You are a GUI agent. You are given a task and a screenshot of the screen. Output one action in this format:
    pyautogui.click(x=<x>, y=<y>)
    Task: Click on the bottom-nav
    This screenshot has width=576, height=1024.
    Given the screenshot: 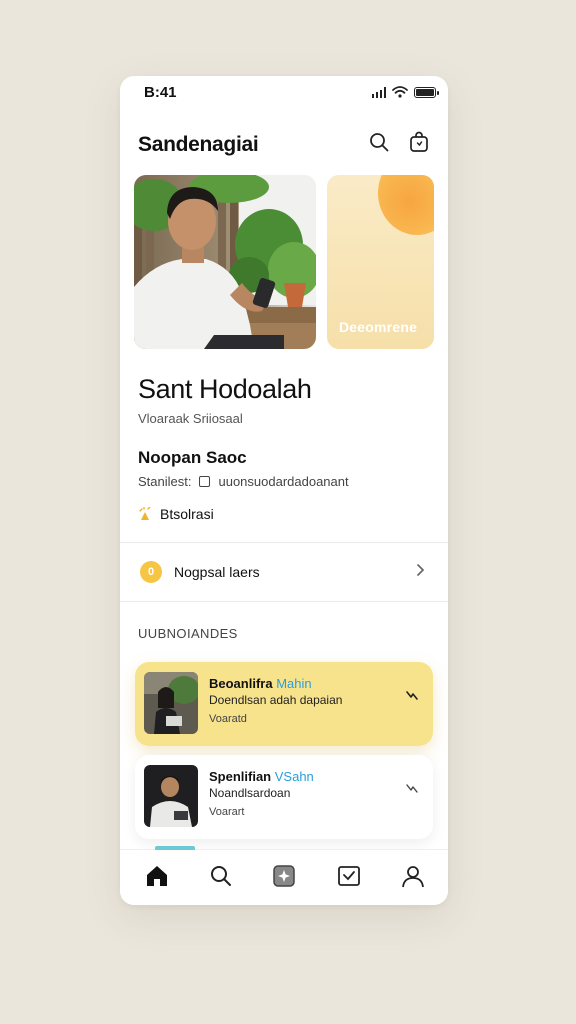 What is the action you would take?
    pyautogui.click(x=284, y=875)
    